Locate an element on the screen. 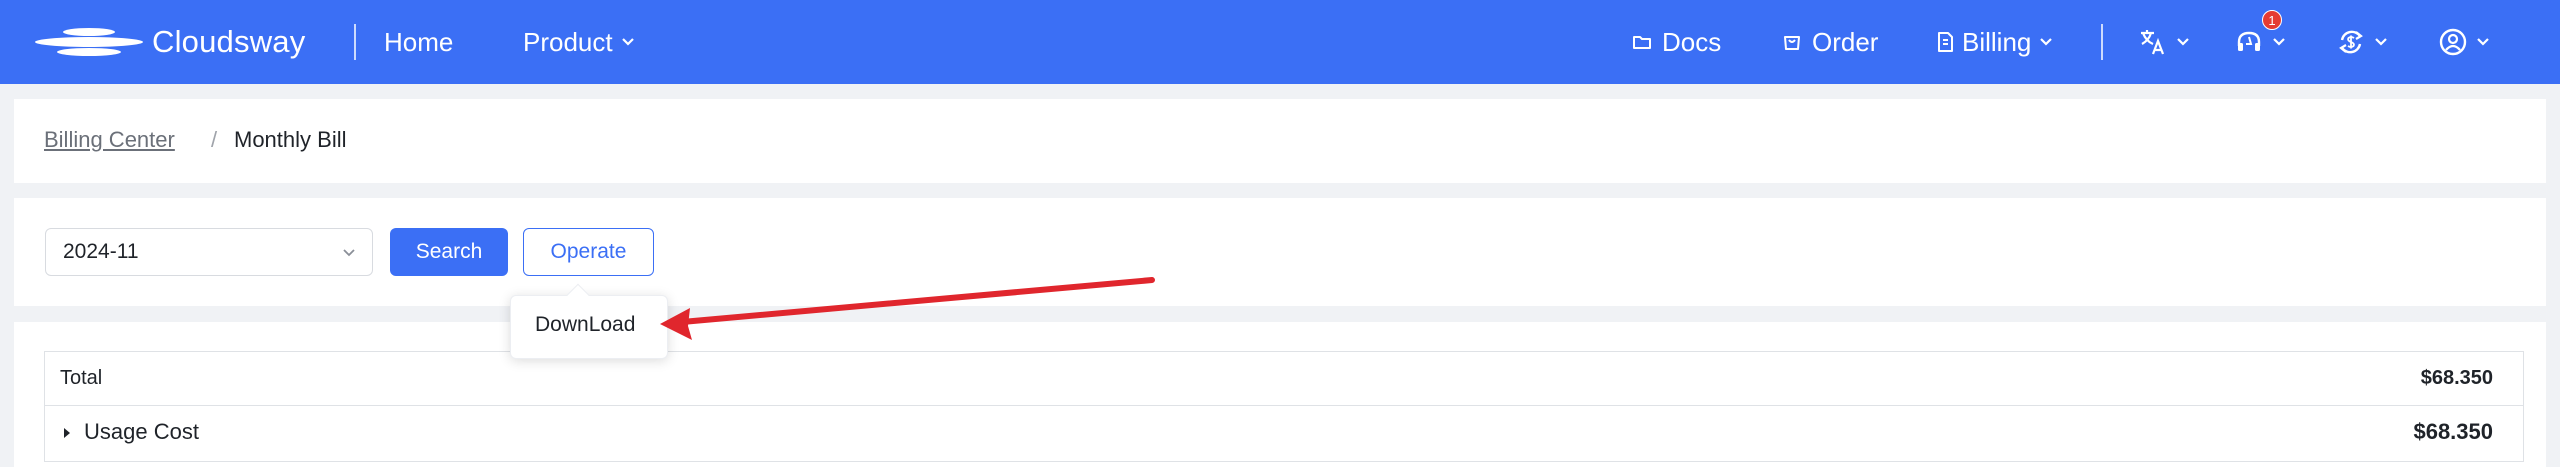  total-value: $68.350 is located at coordinates (2456, 378).